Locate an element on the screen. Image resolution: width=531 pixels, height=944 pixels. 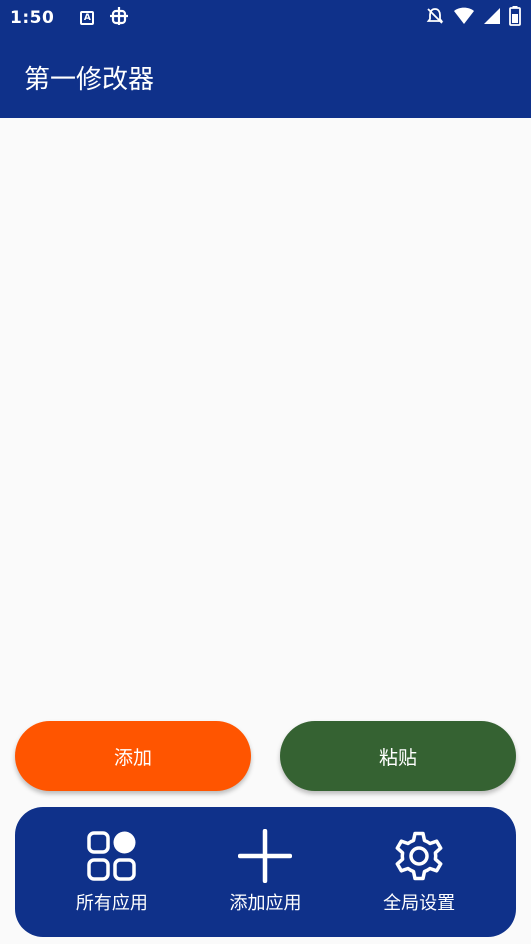
status-bar: 1:50 A is located at coordinates (265, 18).